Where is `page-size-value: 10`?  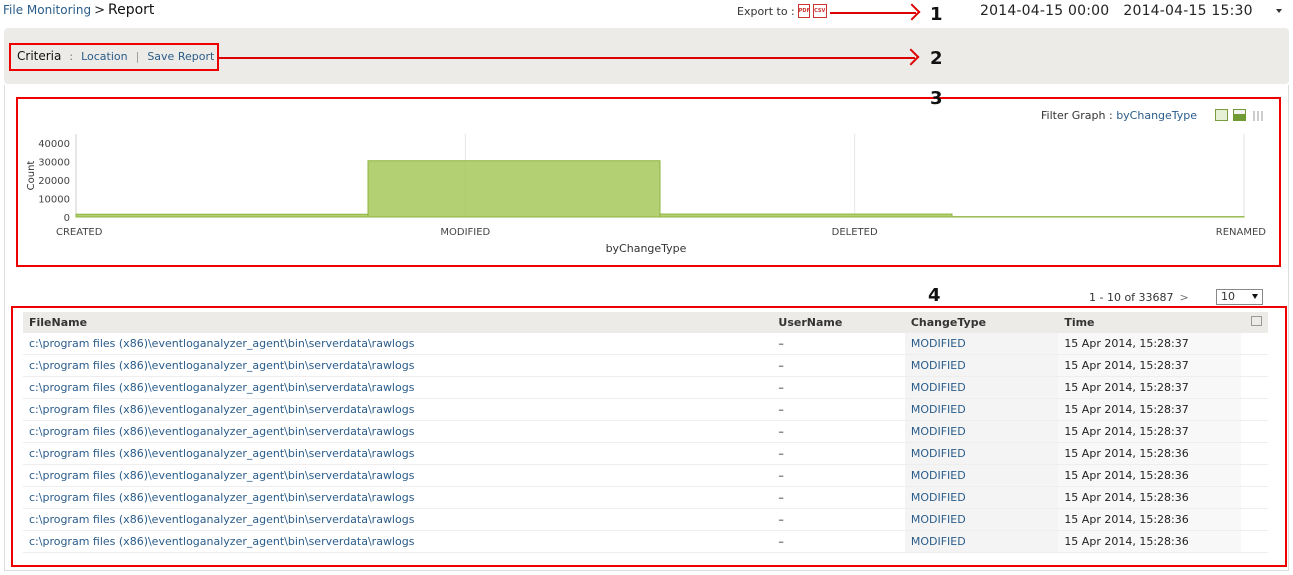
page-size-value: 10 is located at coordinates (1228, 296).